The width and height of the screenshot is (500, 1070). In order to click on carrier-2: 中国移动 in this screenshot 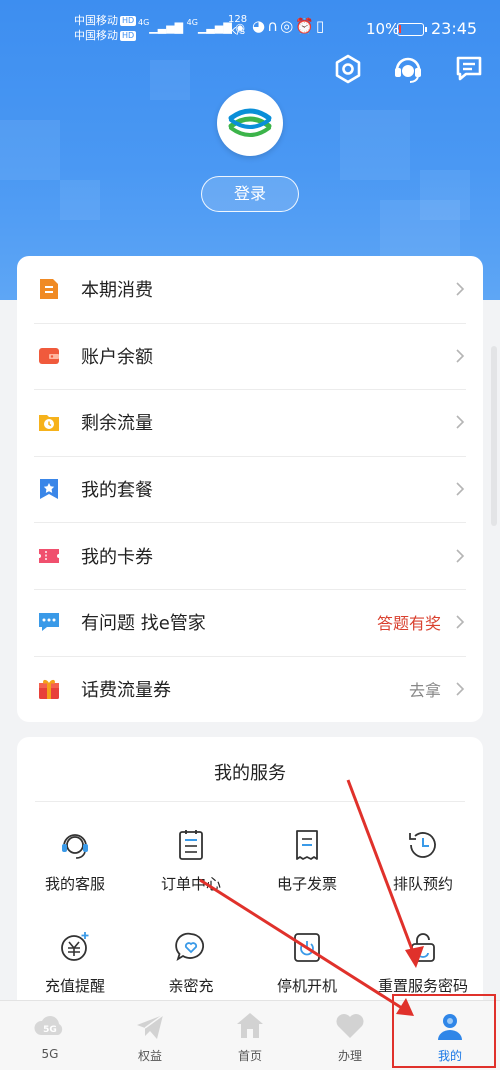, I will do `click(96, 35)`.